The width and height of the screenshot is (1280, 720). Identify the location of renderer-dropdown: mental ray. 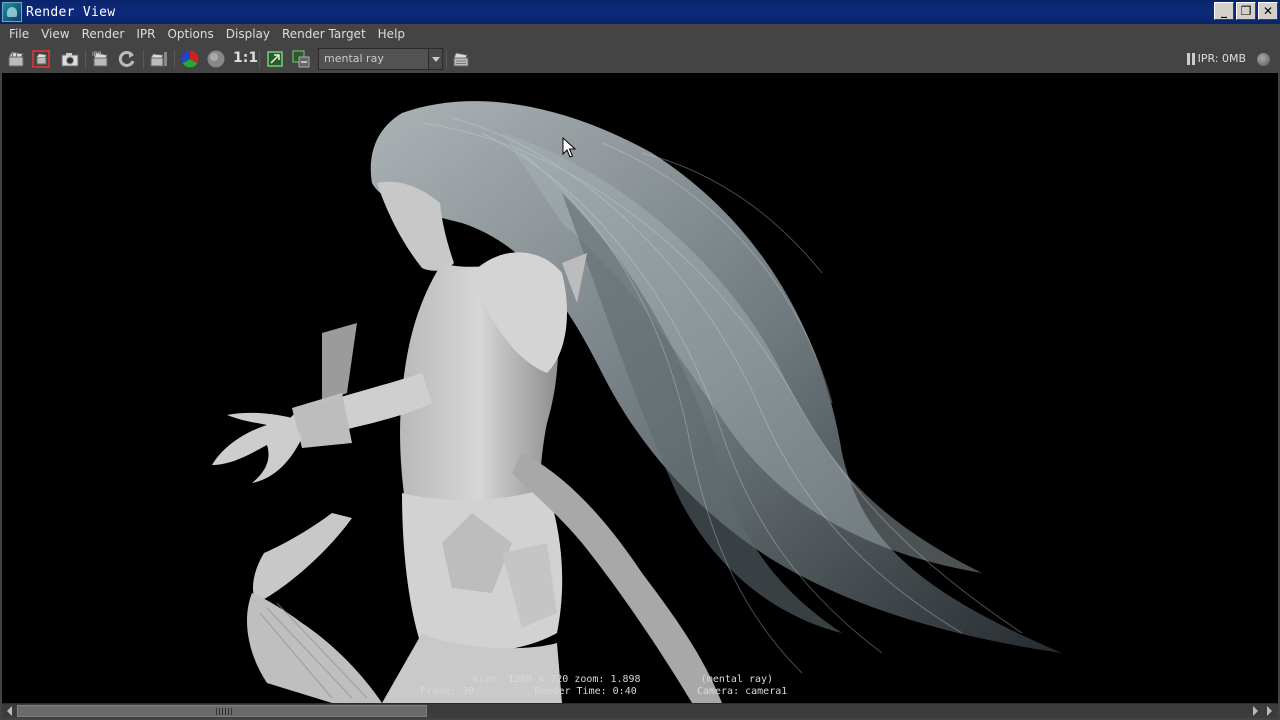
(380, 59).